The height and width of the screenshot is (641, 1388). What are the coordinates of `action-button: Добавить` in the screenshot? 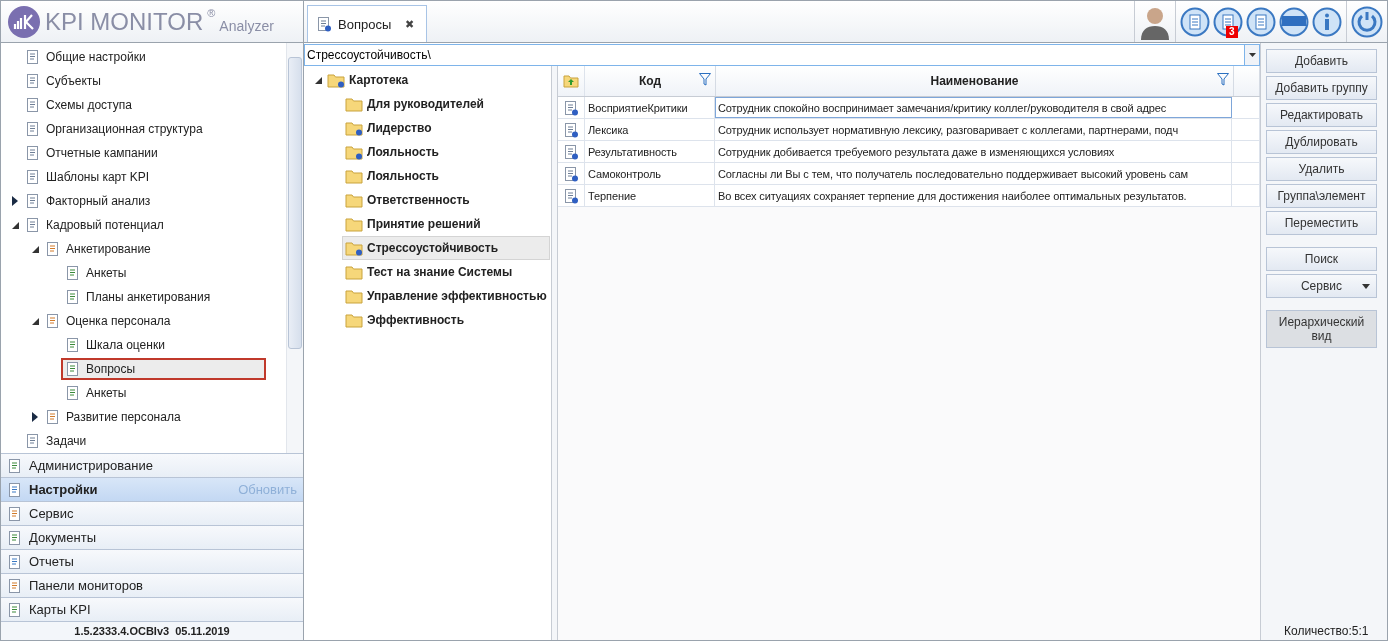 It's located at (1321, 61).